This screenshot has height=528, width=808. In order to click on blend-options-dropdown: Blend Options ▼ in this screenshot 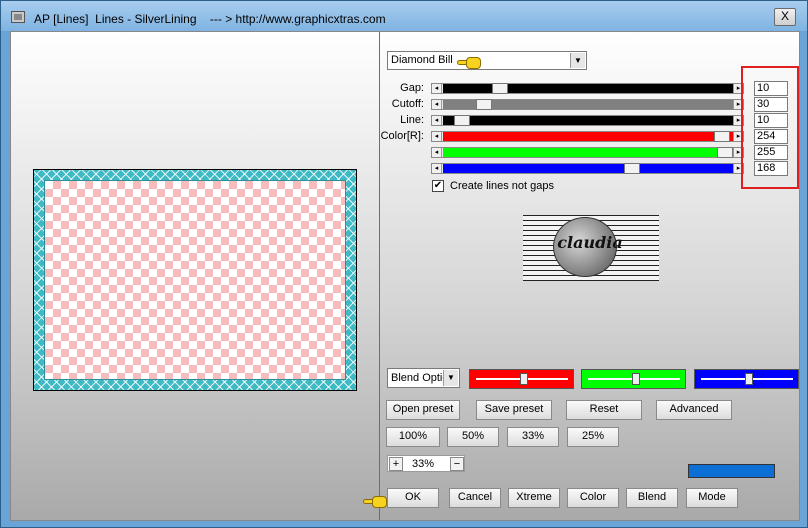, I will do `click(423, 378)`.